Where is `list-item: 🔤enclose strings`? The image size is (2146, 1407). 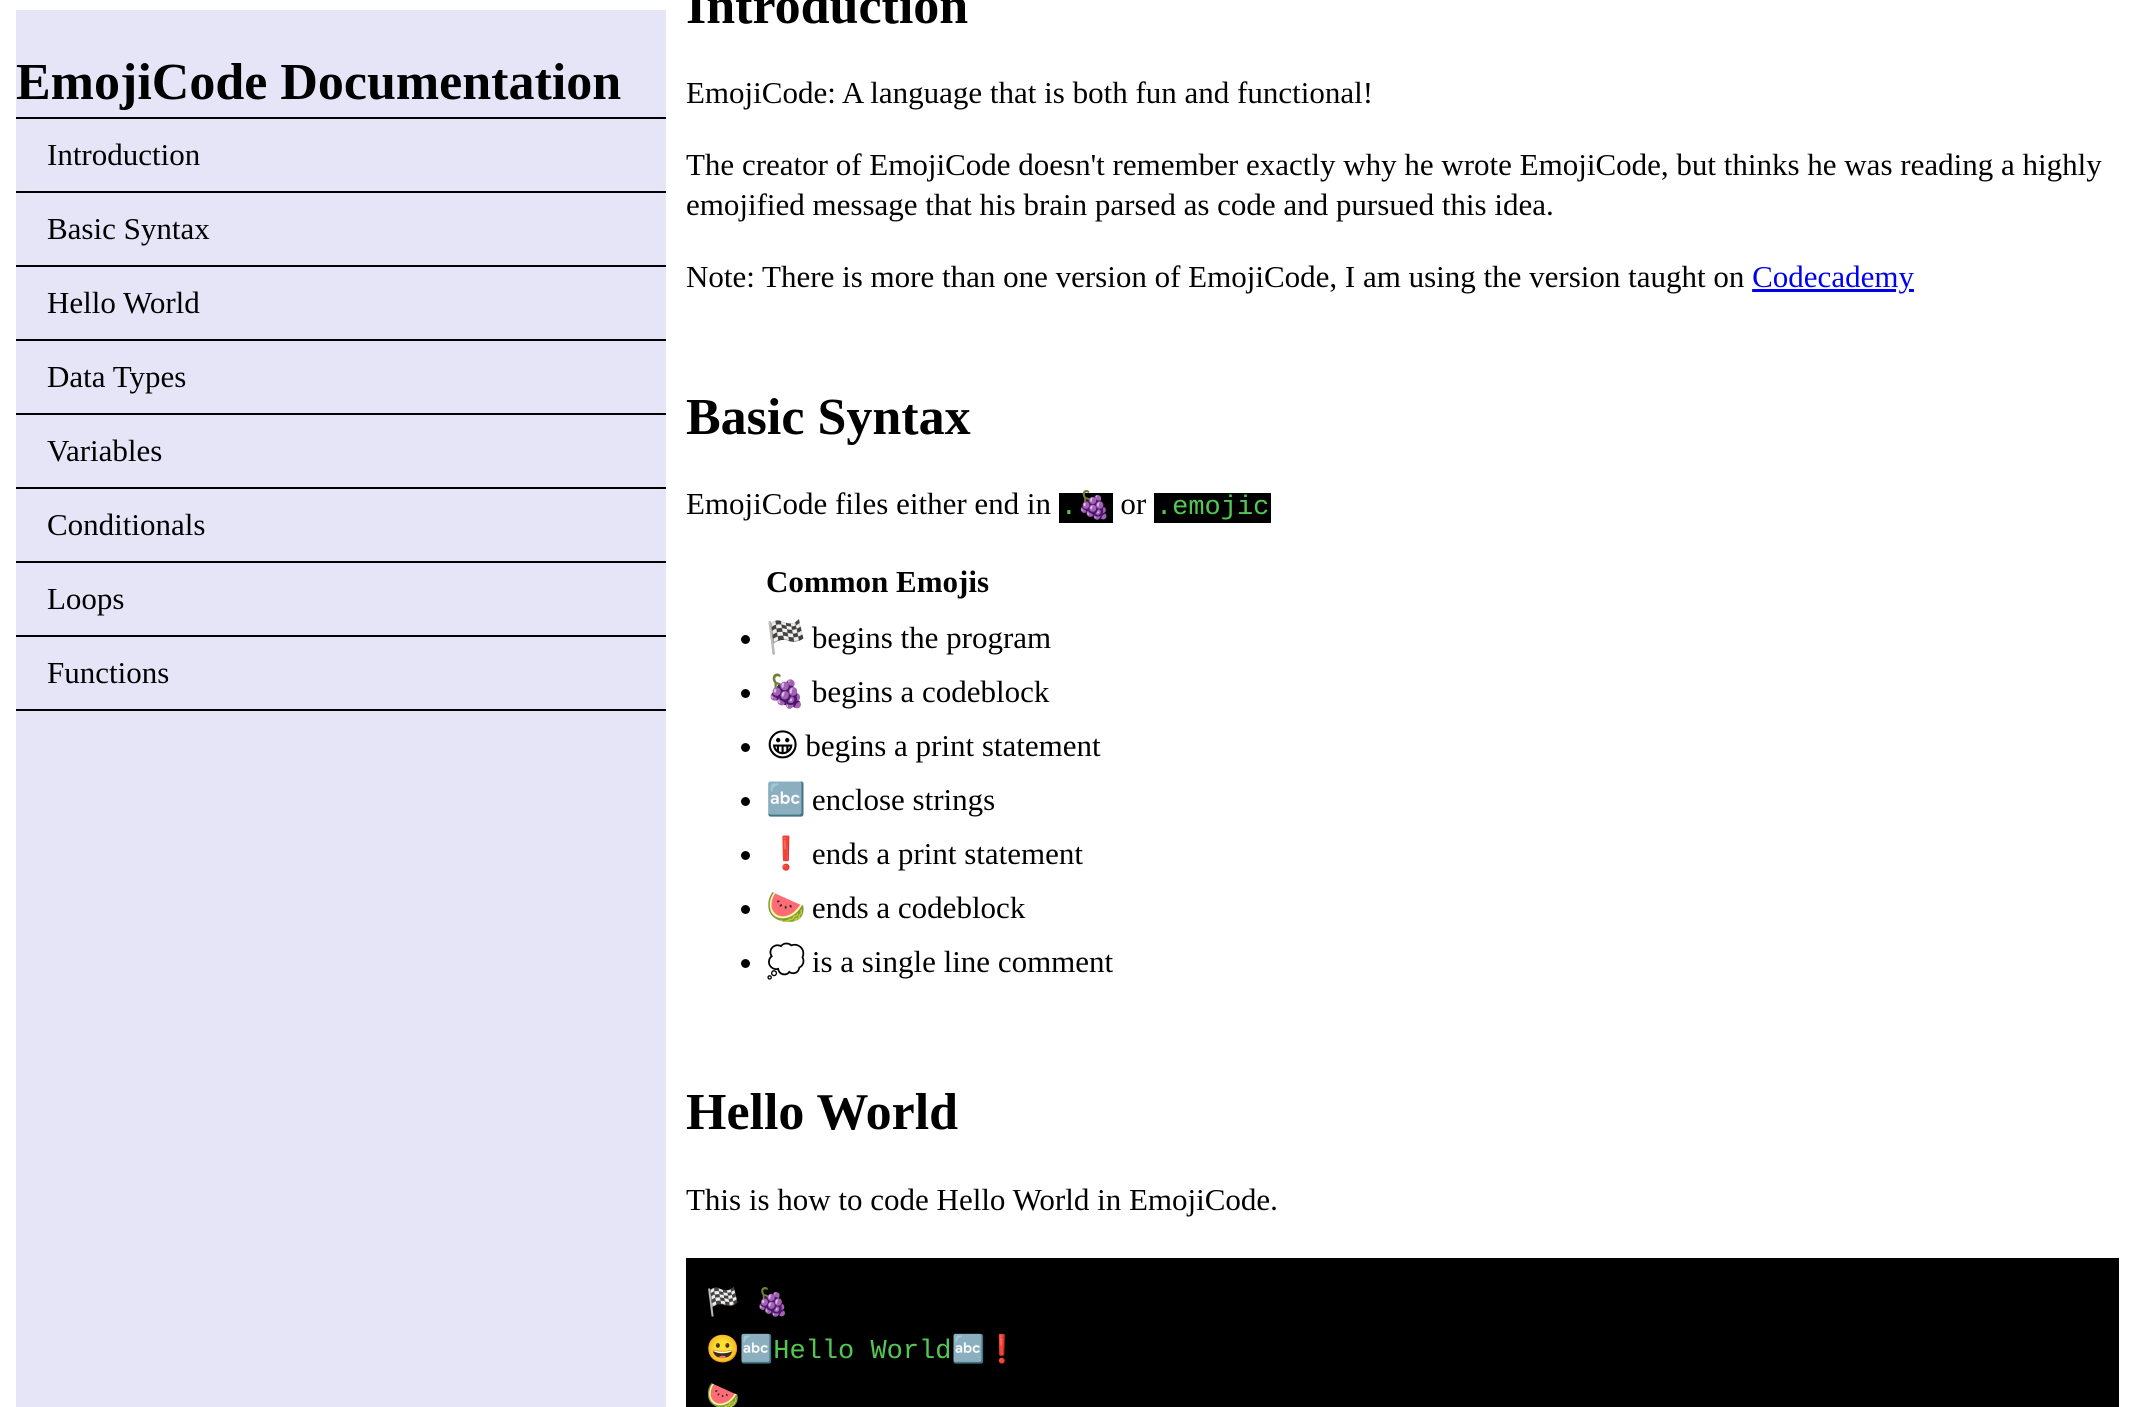
list-item: 🔤enclose strings is located at coordinates (1443, 799).